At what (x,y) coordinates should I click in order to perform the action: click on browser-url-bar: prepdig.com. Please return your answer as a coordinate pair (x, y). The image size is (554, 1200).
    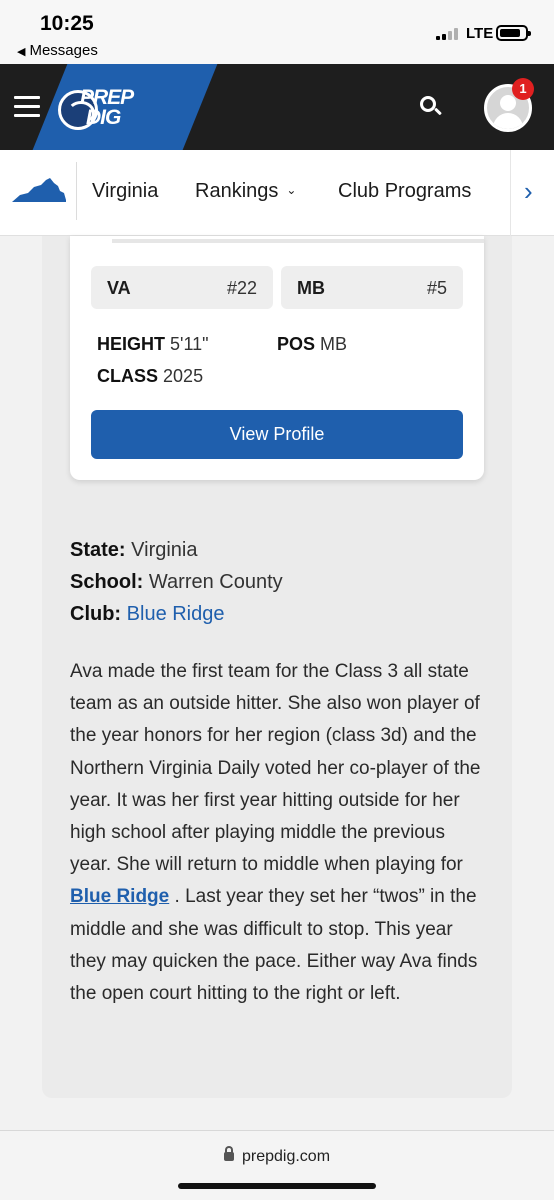
    Looking at the image, I should click on (277, 1165).